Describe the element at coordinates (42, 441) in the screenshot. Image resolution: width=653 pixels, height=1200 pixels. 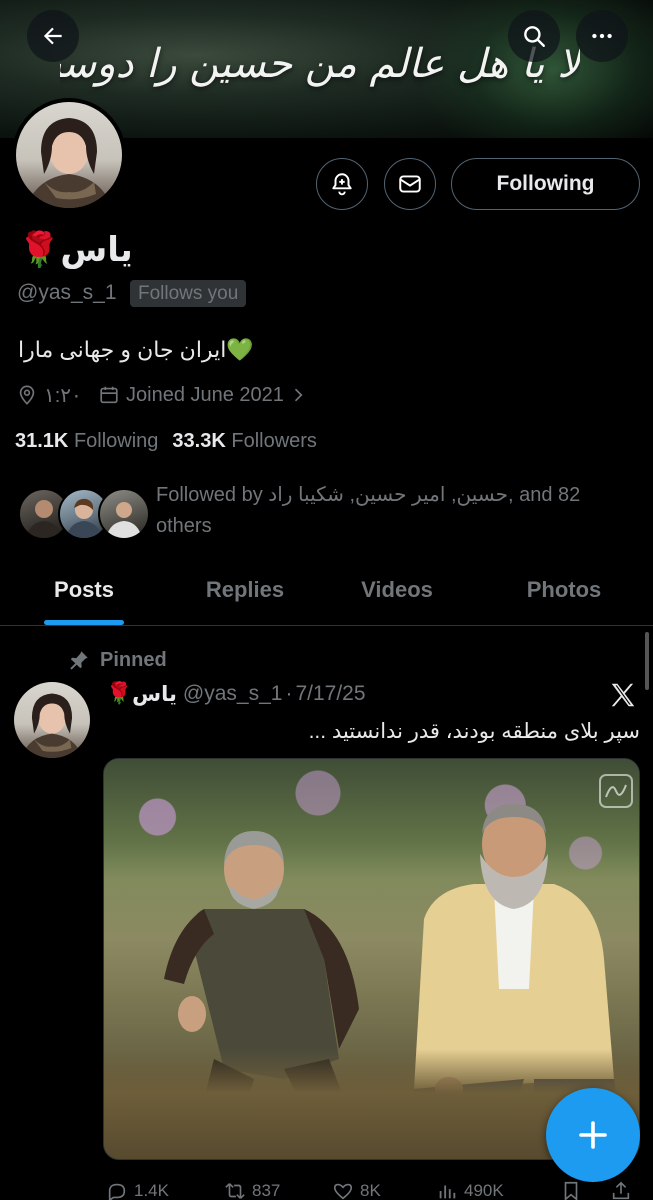
I see `following-count: 31.1K` at that location.